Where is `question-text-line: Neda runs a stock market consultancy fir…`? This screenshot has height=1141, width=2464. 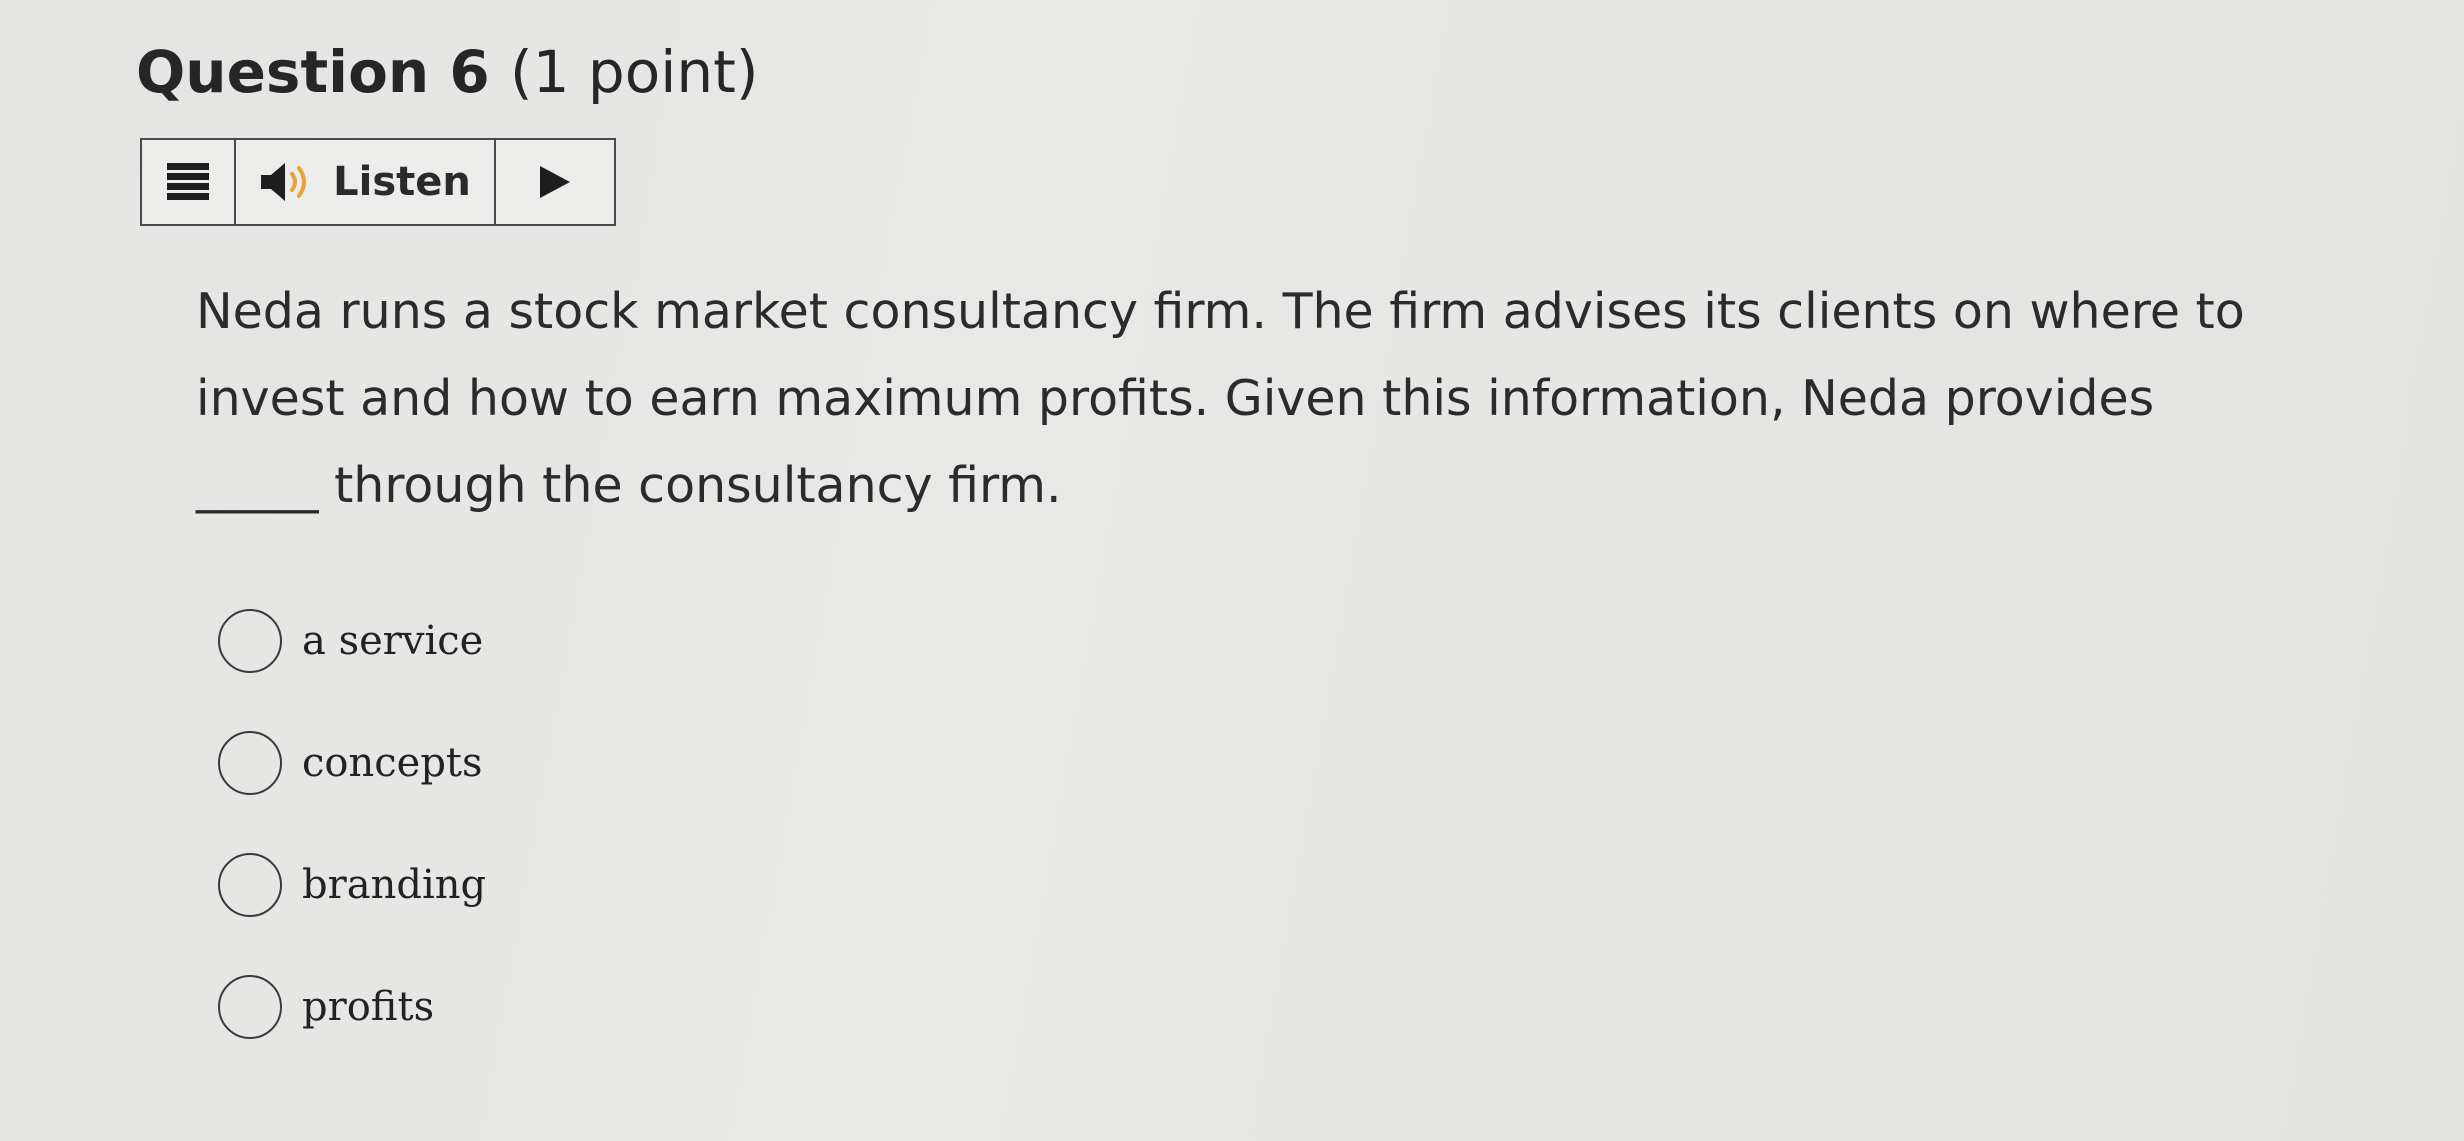 question-text-line: Neda runs a stock market consultancy fir… is located at coordinates (1220, 311).